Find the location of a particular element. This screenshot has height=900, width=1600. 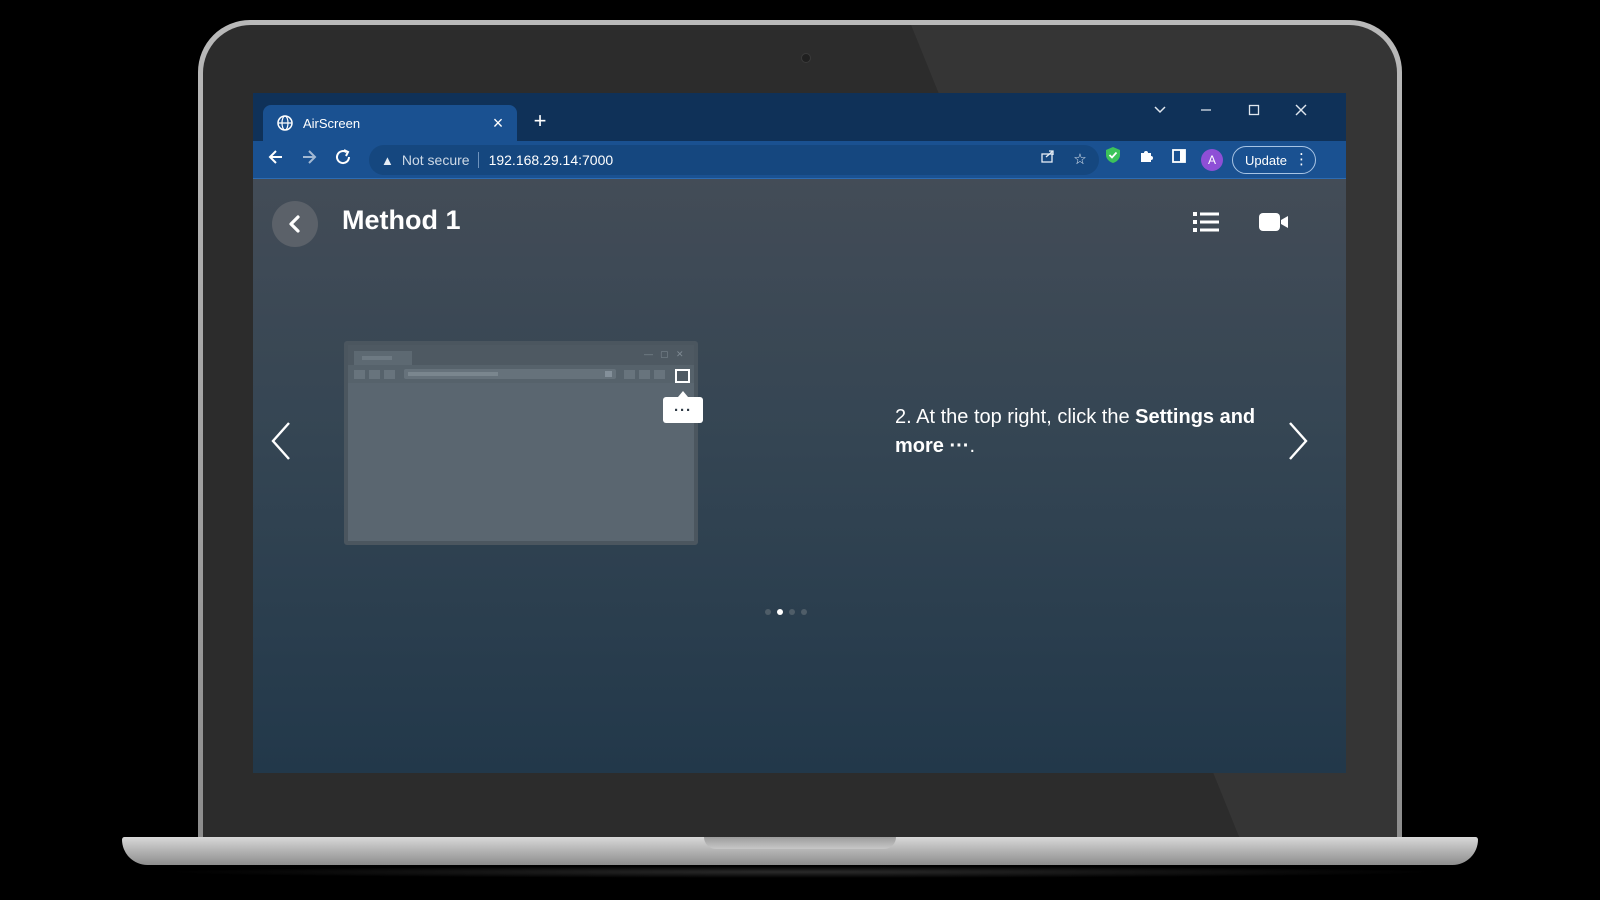

back-nav-button is located at coordinates (276, 160).